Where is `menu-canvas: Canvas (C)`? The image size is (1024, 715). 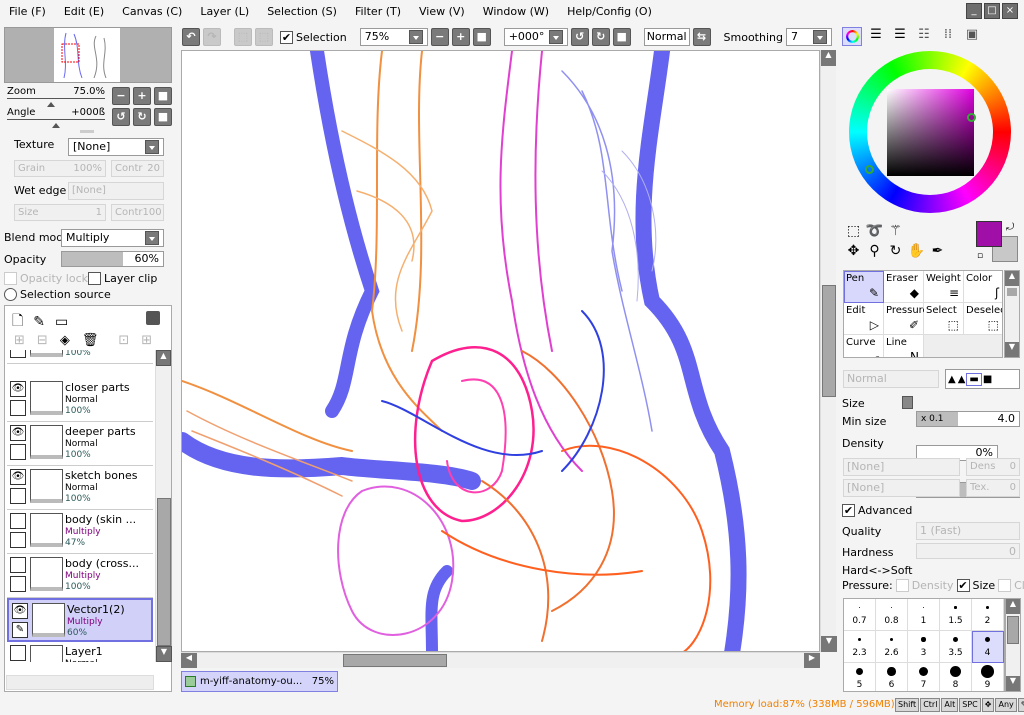 menu-canvas: Canvas (C) is located at coordinates (152, 11).